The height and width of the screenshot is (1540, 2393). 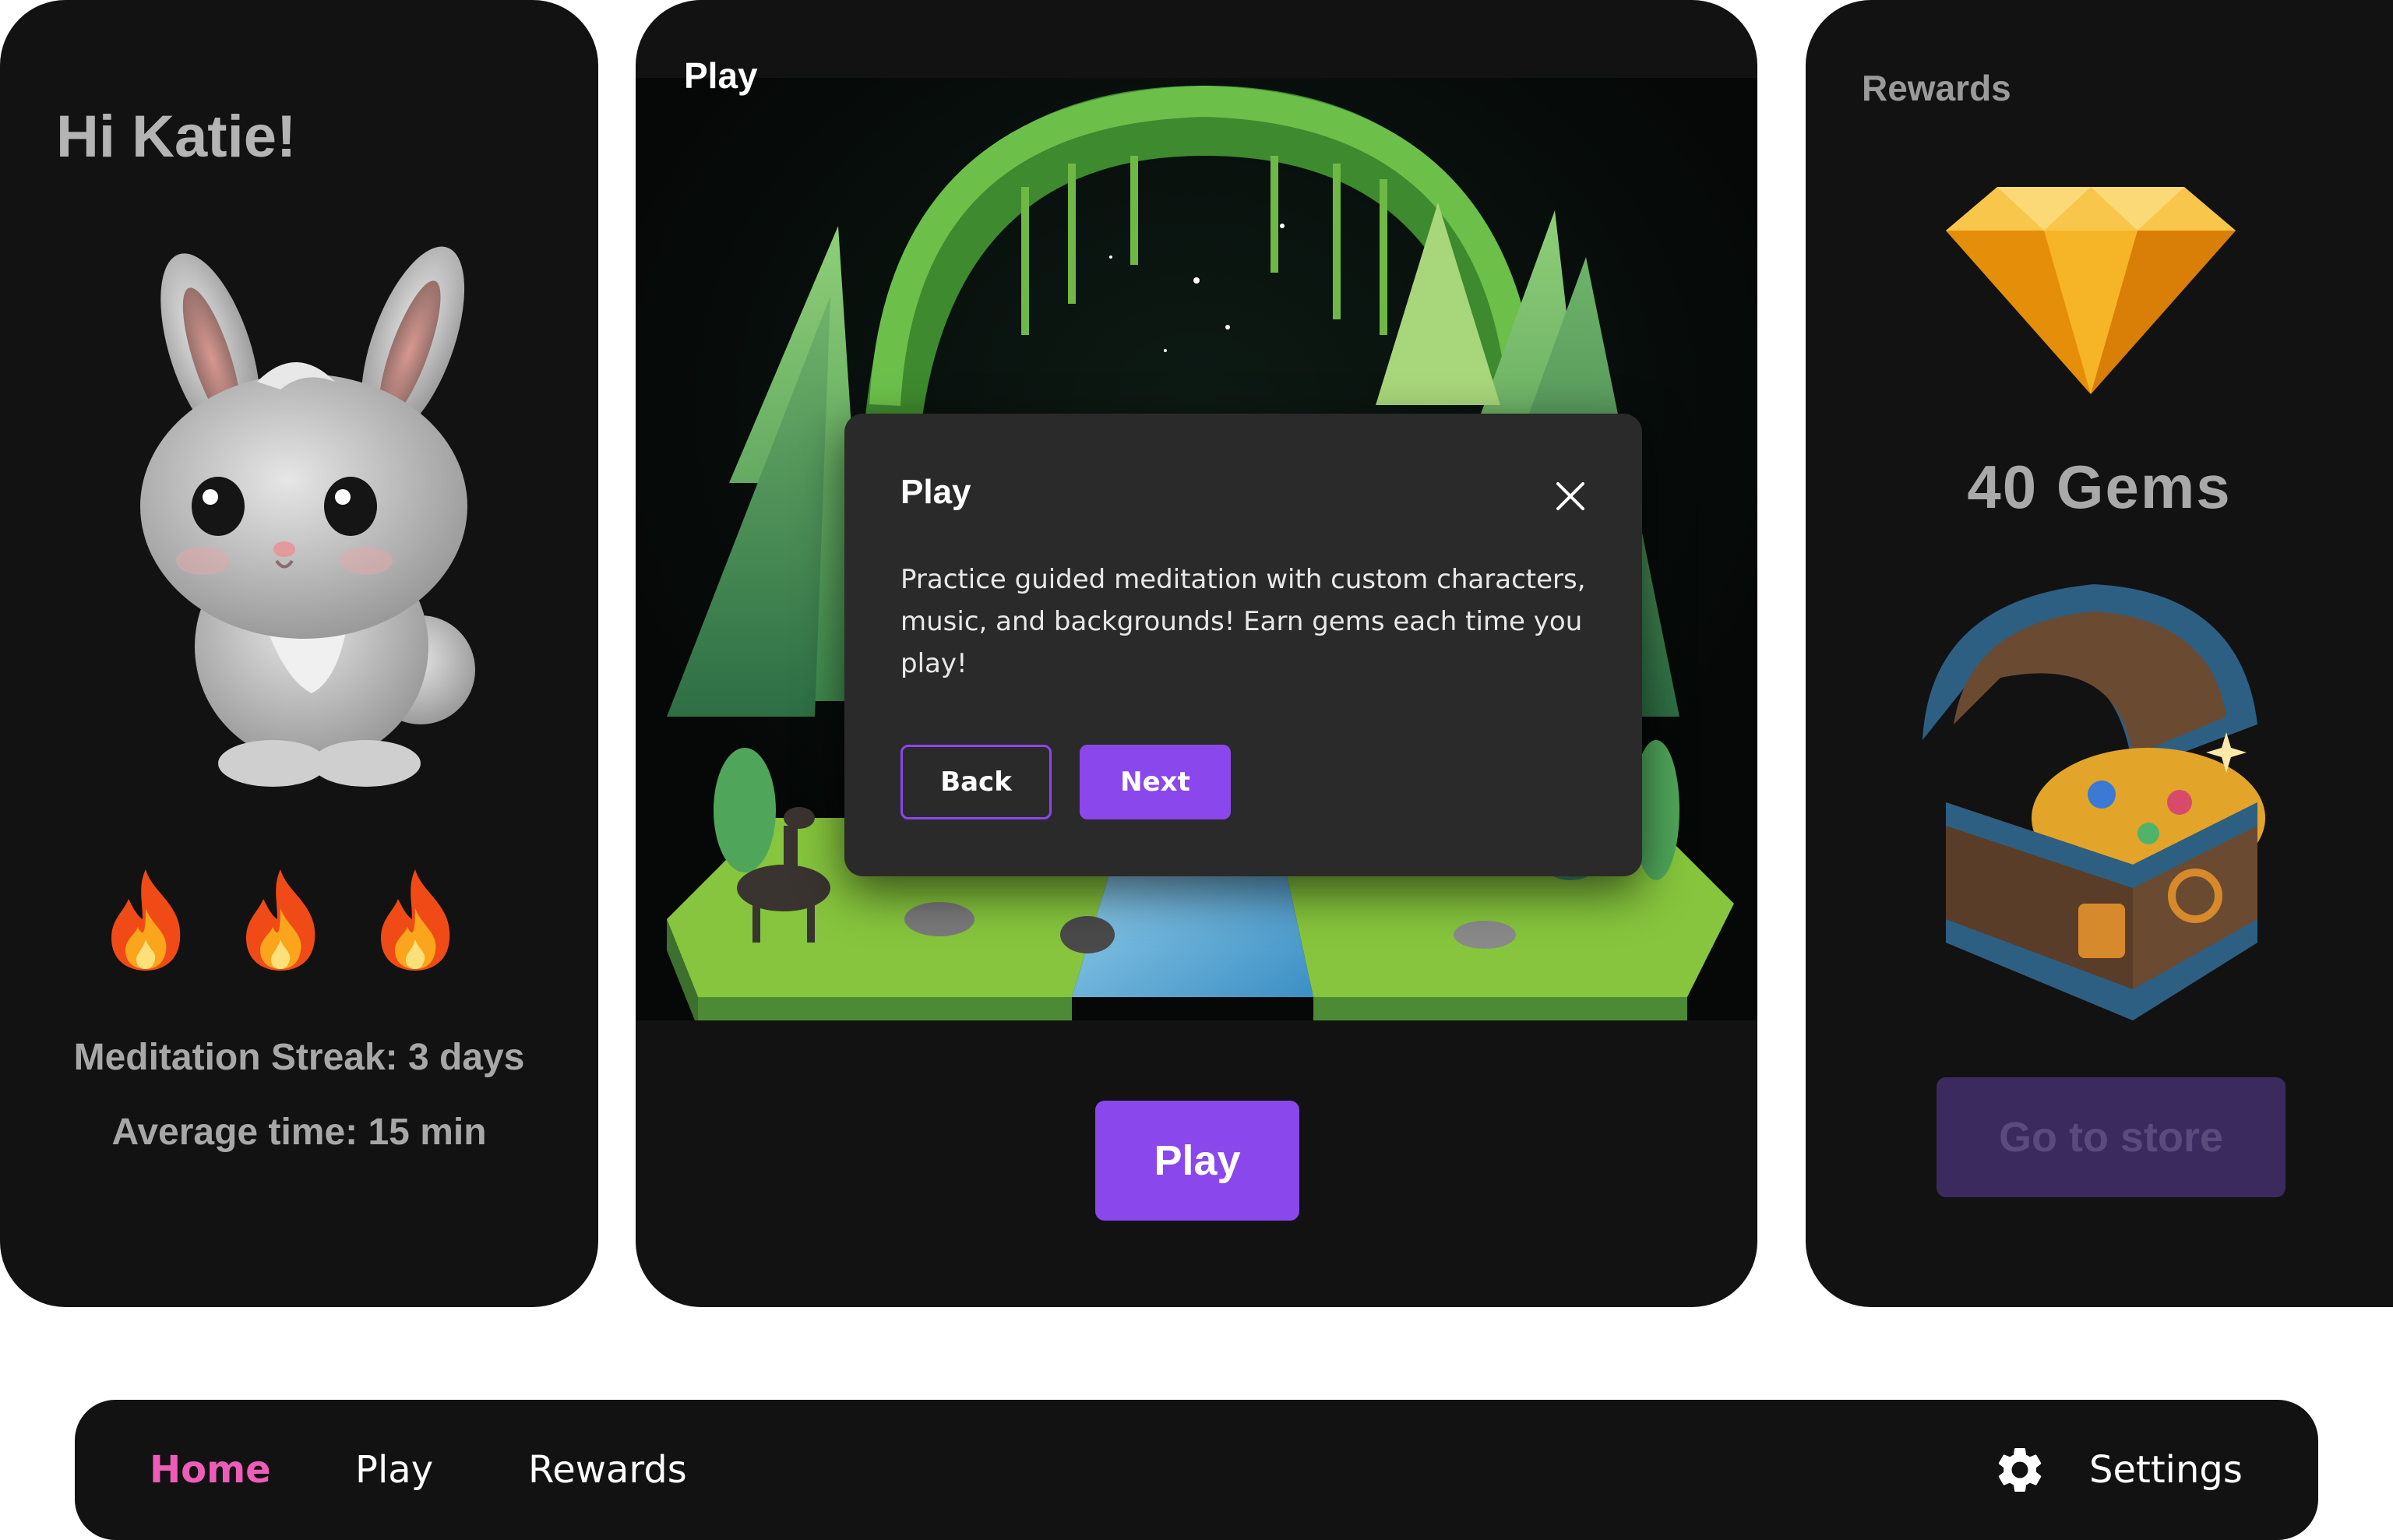 What do you see at coordinates (394, 1470) in the screenshot?
I see `nav-play: Play` at bounding box center [394, 1470].